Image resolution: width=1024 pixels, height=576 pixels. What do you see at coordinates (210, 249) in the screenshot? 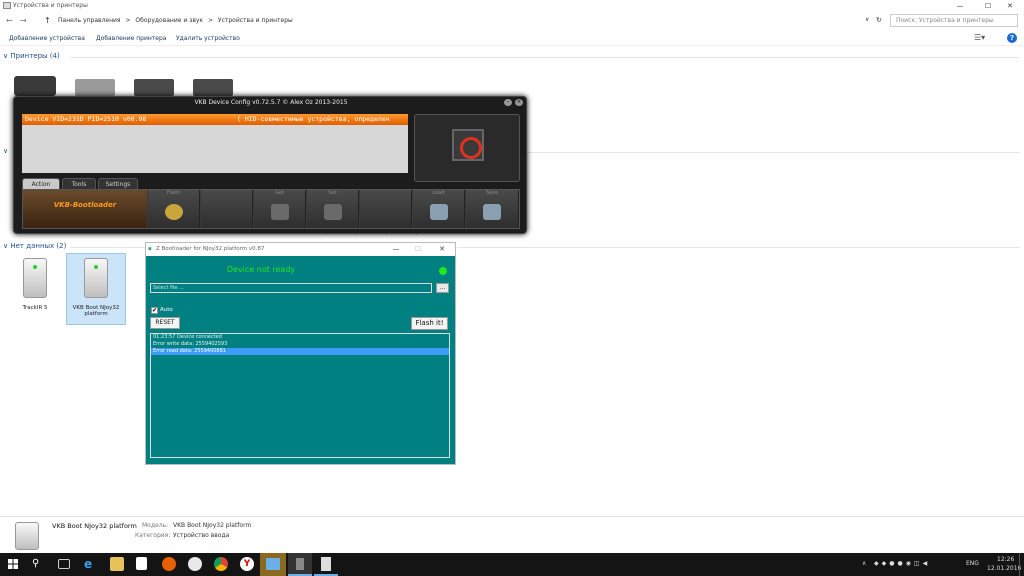
I see `bootloader-title: Z Bootloader for NJoy32 platform v0.87` at bounding box center [210, 249].